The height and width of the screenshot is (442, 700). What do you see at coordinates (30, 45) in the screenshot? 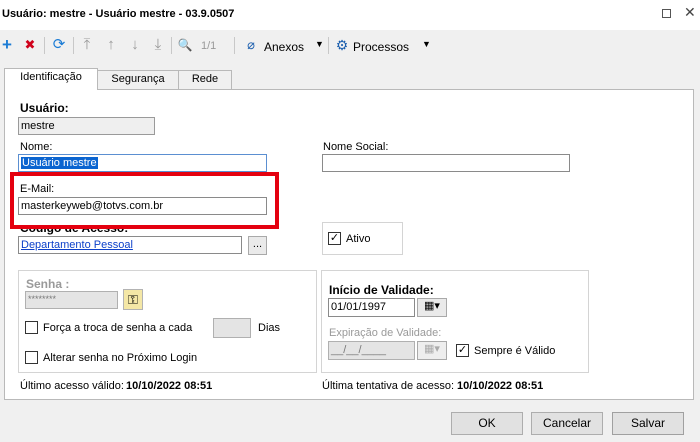
I see `delete-icon: ✖` at bounding box center [30, 45].